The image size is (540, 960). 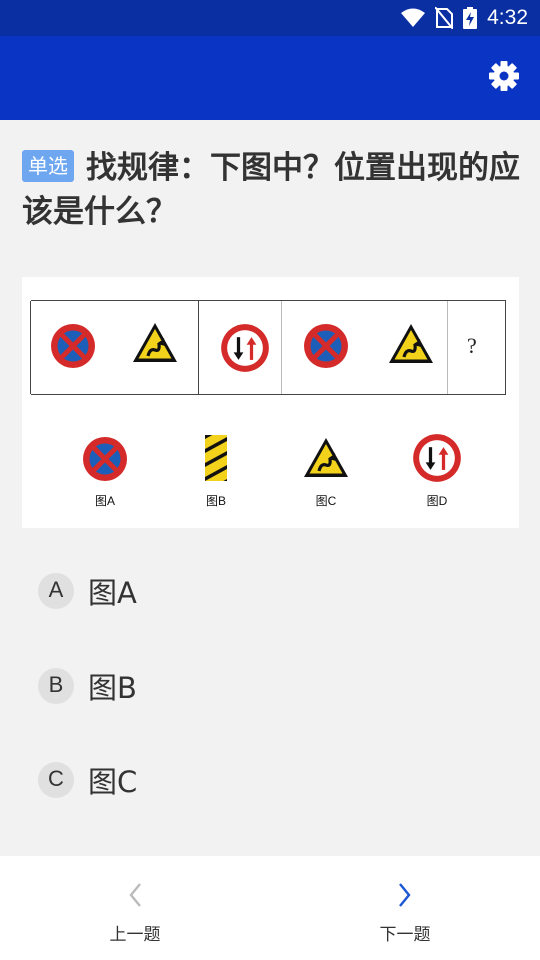 I want to click on option-c-letter: C, so click(x=56, y=780).